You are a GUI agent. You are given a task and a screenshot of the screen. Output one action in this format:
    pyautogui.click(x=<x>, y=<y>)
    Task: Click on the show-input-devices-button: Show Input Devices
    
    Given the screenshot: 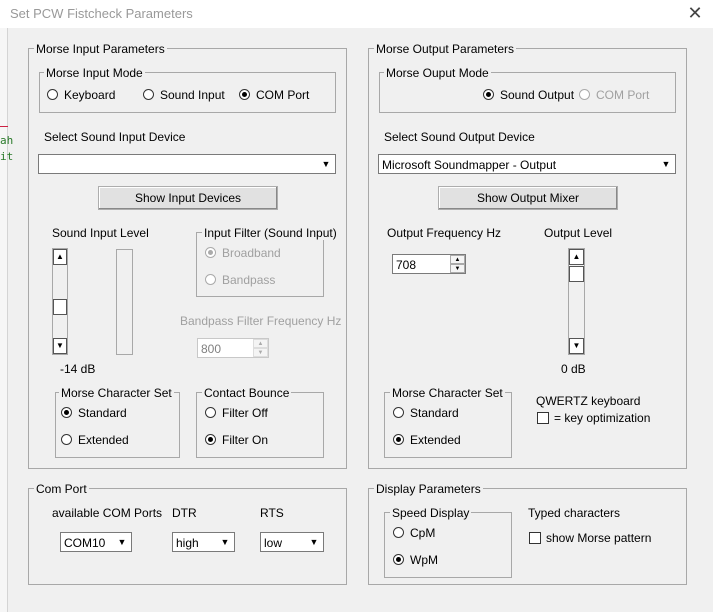 What is the action you would take?
    pyautogui.click(x=188, y=198)
    